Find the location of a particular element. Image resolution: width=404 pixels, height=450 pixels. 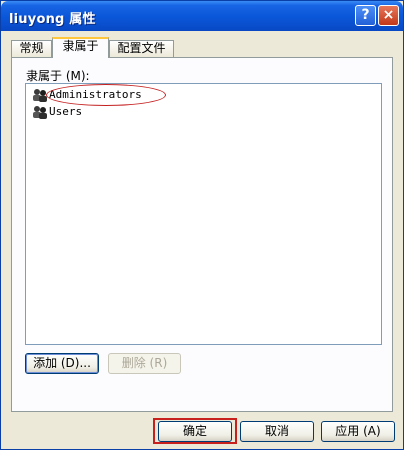

cancel-button: 取消 is located at coordinates (277, 431).